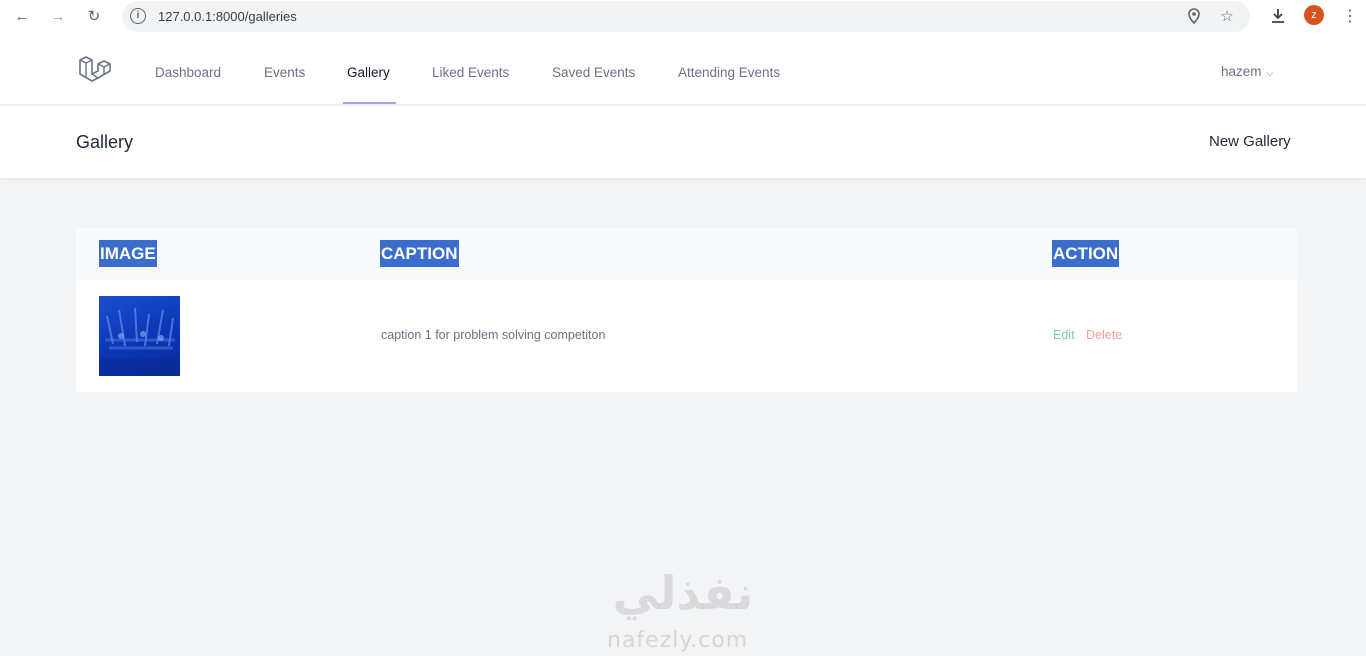 This screenshot has height=656, width=1366. I want to click on column-header-image: IMAGE, so click(128, 253).